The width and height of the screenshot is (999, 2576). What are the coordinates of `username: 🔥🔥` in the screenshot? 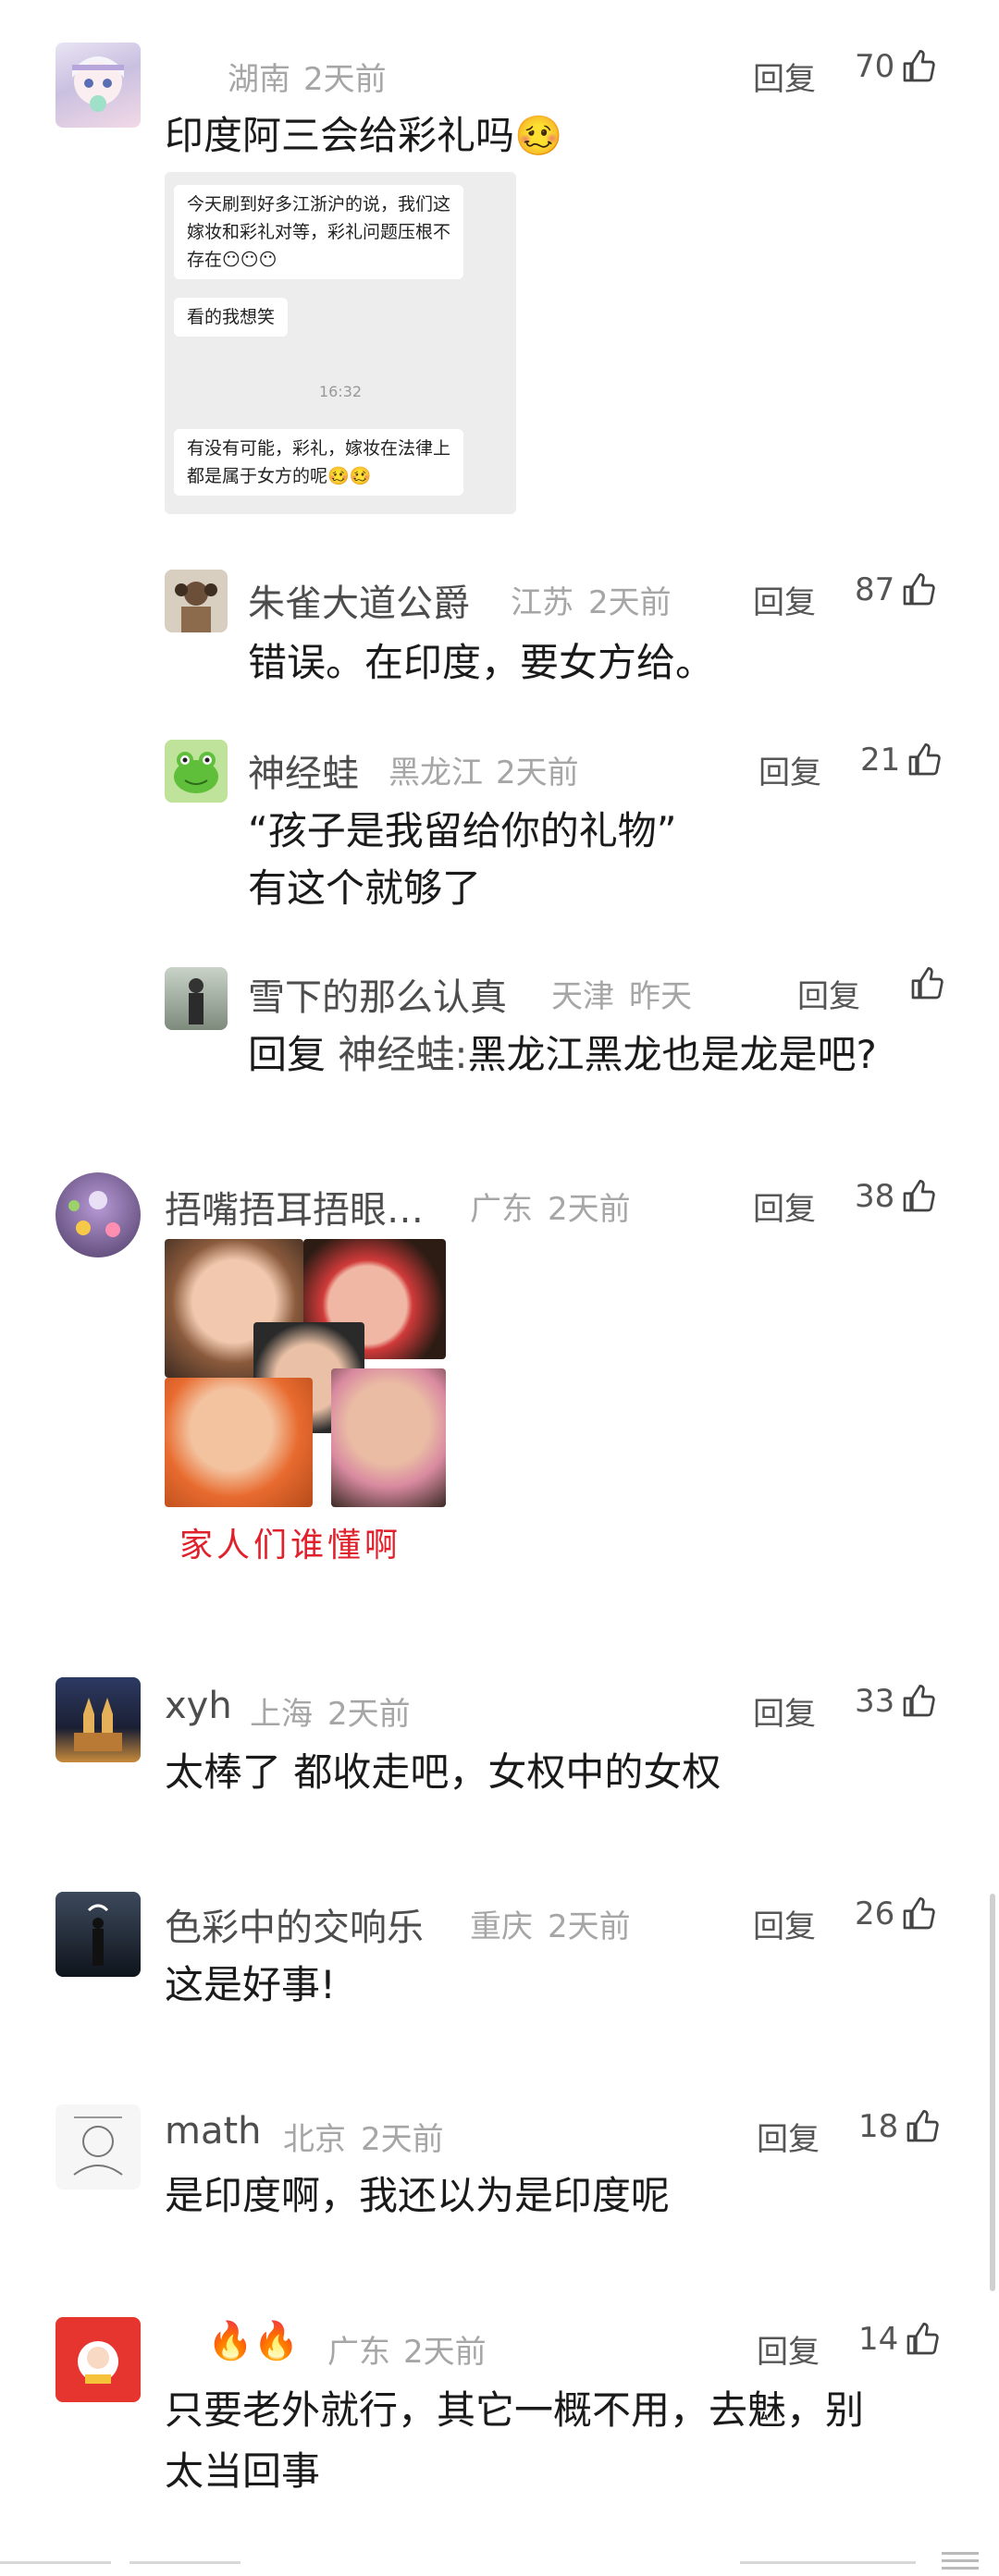 It's located at (254, 2340).